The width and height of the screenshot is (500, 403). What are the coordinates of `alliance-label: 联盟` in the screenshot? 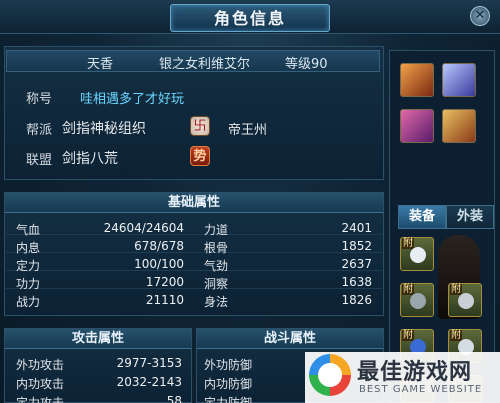 It's located at (39, 160).